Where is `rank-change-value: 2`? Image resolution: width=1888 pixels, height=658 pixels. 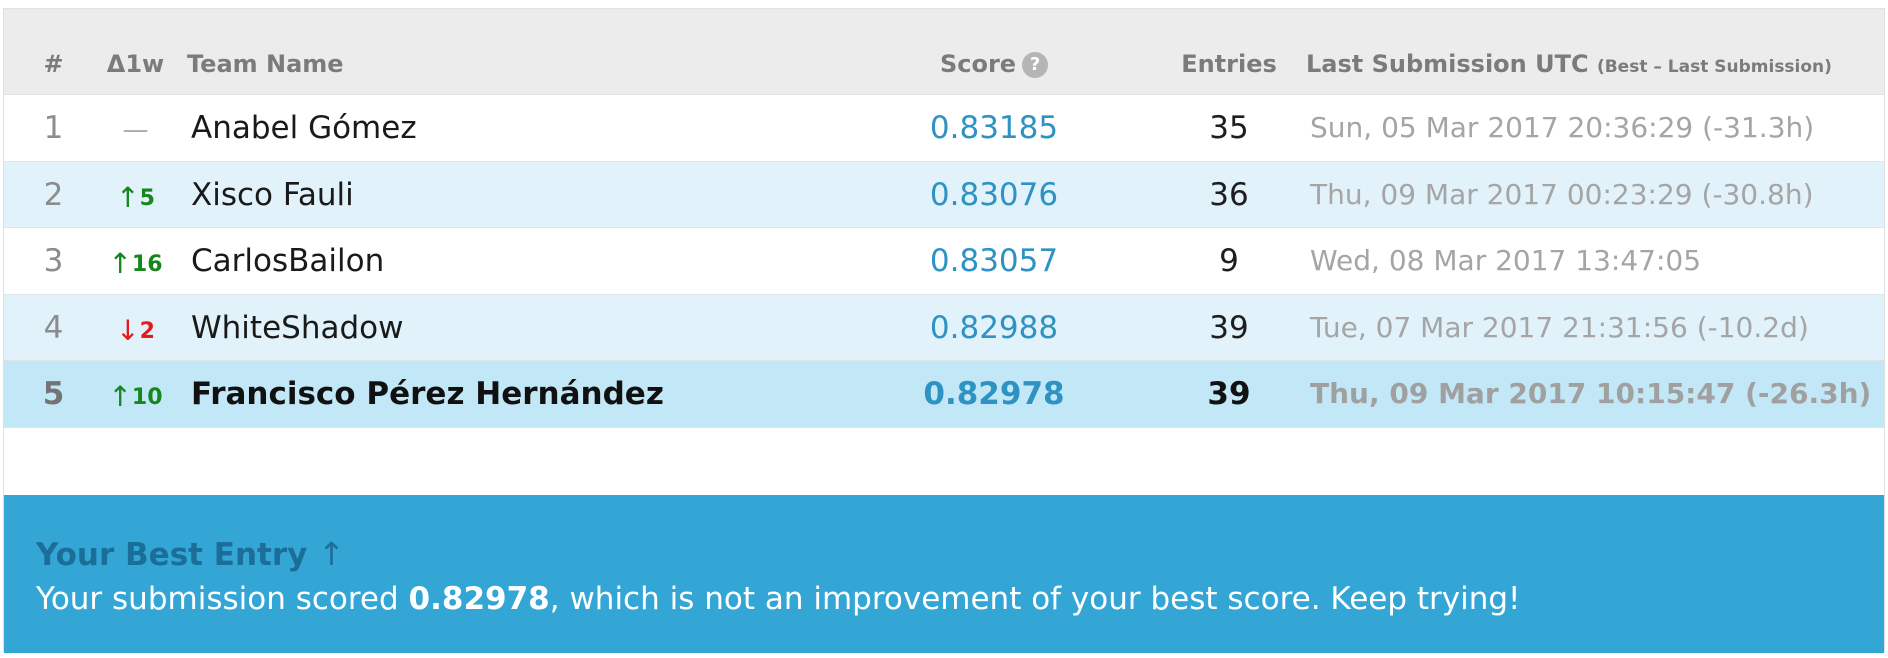
rank-change-value: 2 is located at coordinates (147, 331).